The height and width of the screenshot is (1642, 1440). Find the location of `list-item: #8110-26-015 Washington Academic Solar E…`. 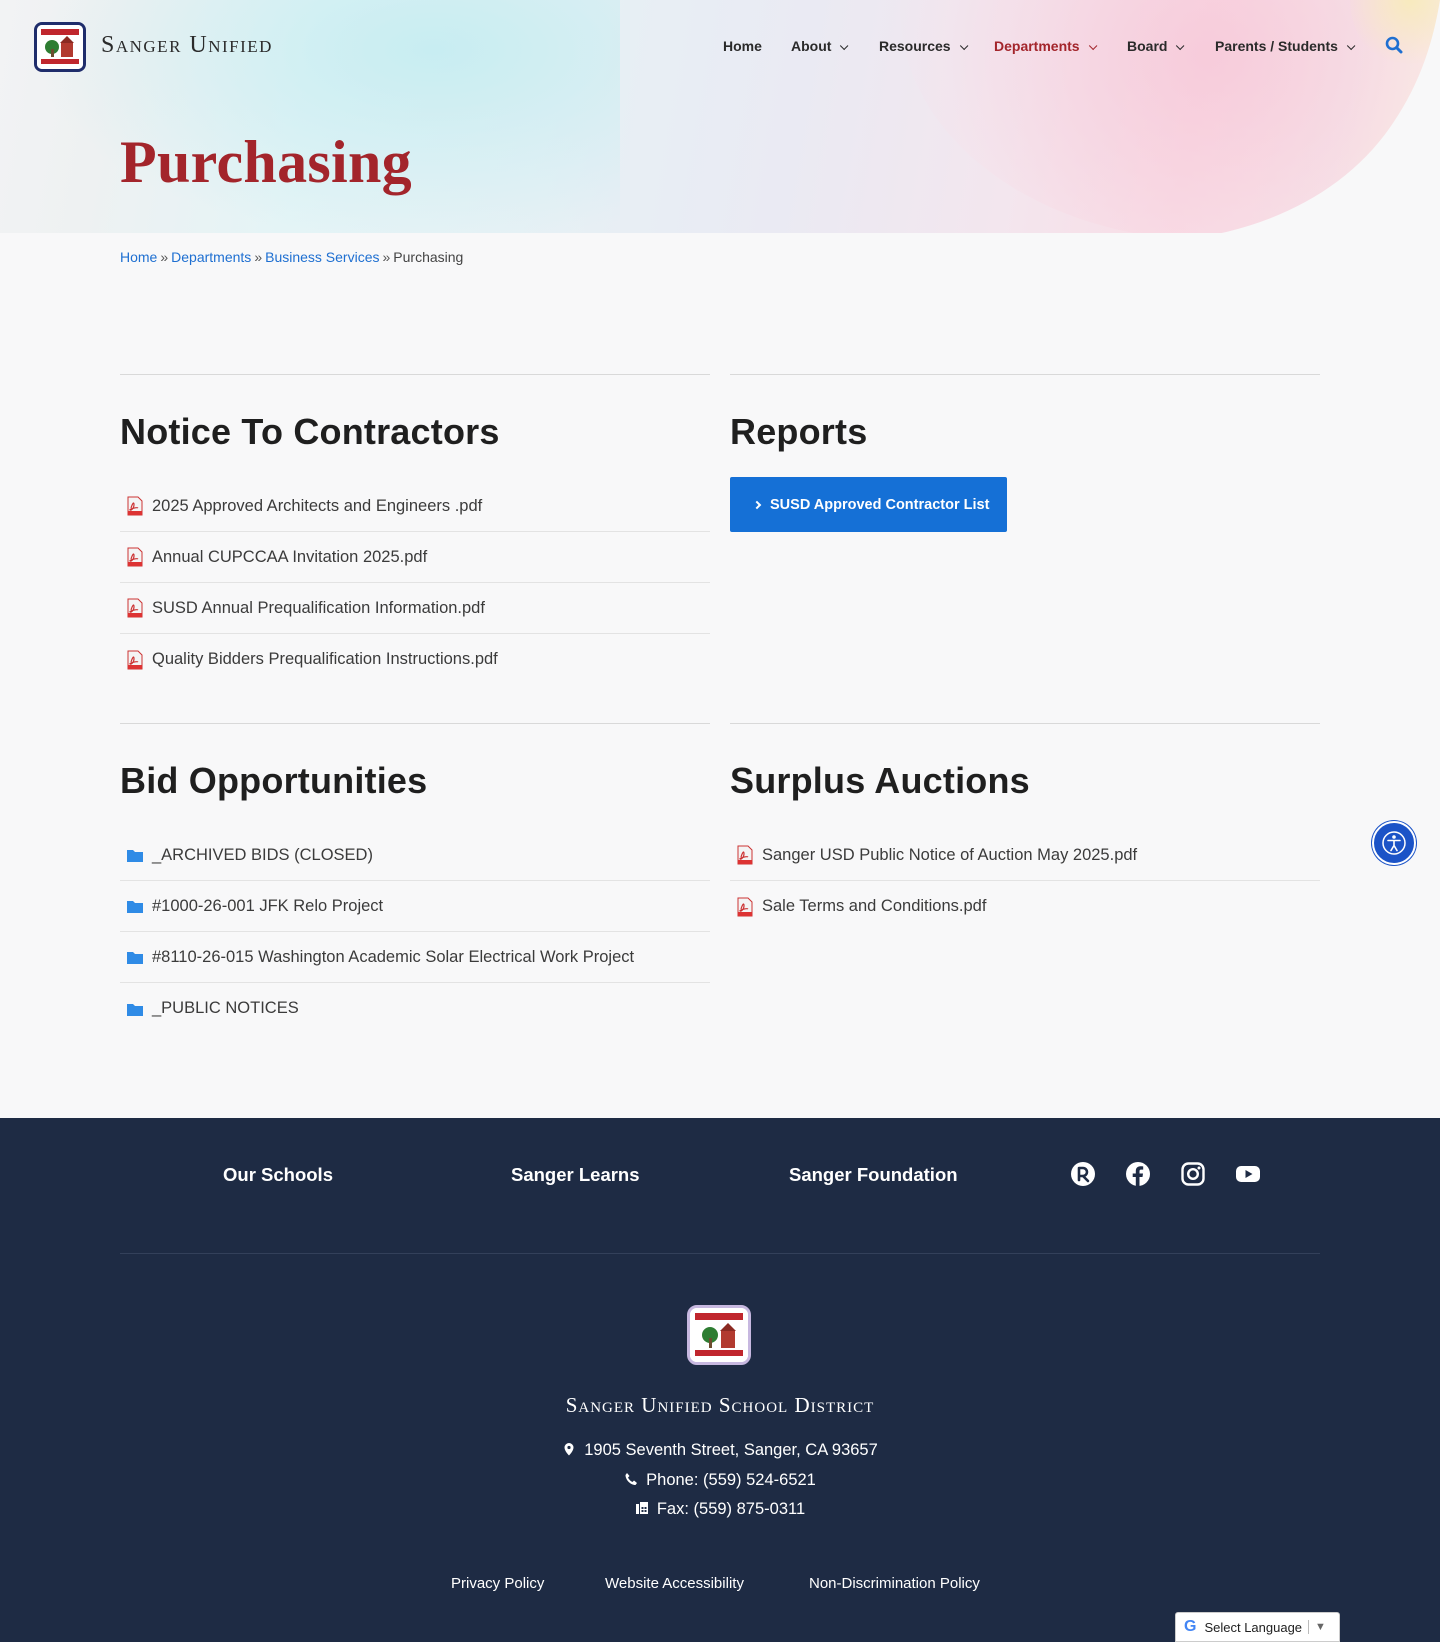

list-item: #8110-26-015 Washington Academic Solar E… is located at coordinates (415, 957).